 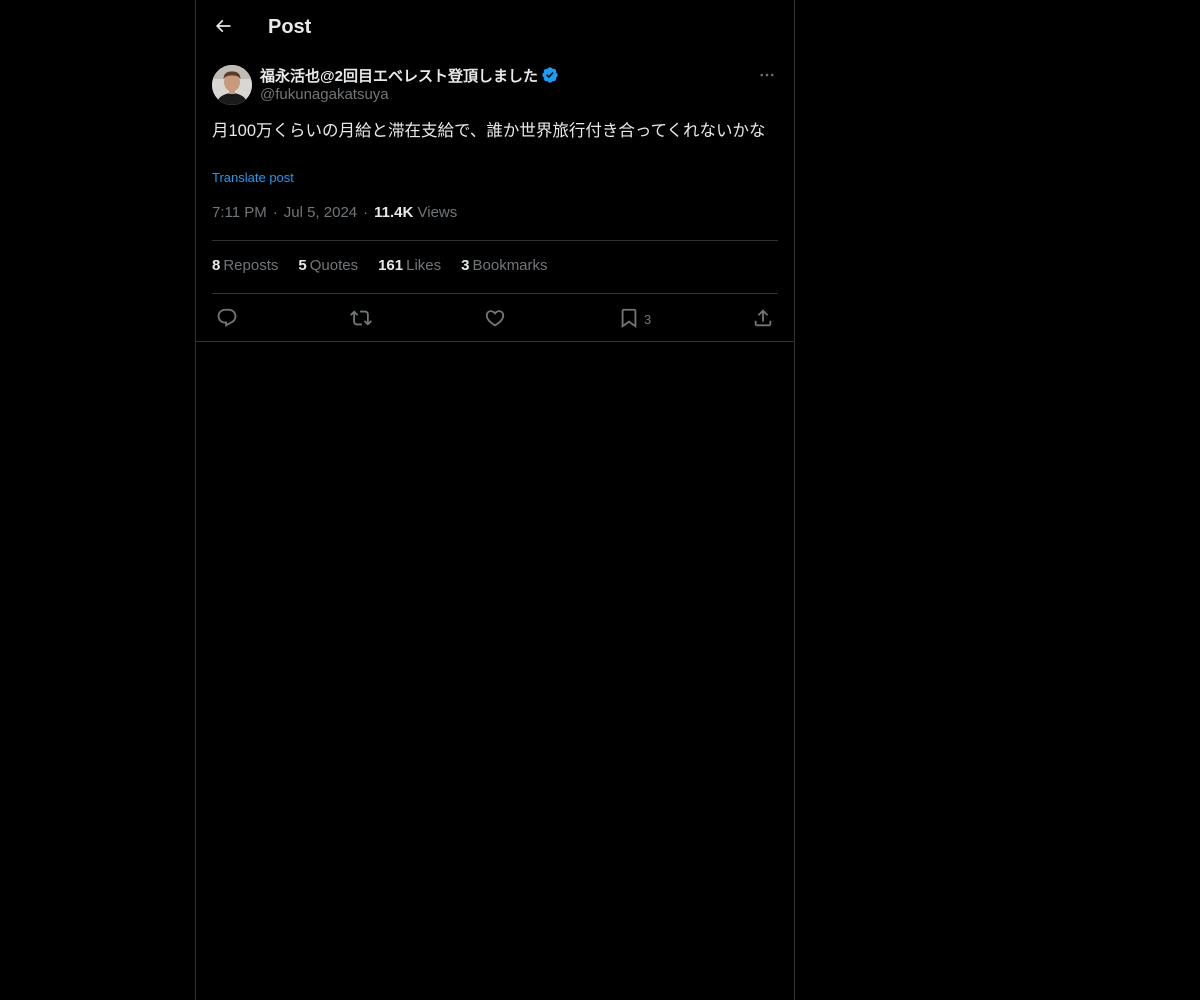 I want to click on arrow-left-icon, so click(x=223, y=26).